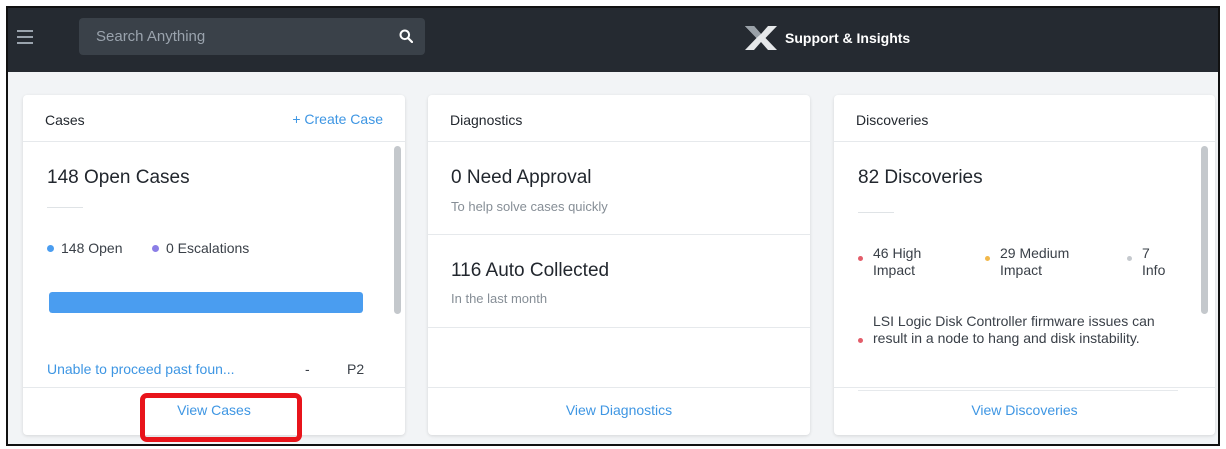  I want to click on high-impact-count: 46 High, so click(897, 253).